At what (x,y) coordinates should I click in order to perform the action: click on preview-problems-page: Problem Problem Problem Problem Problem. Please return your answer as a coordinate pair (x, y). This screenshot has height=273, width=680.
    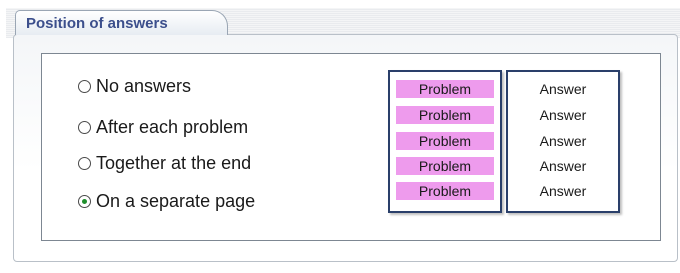
    Looking at the image, I should click on (445, 141).